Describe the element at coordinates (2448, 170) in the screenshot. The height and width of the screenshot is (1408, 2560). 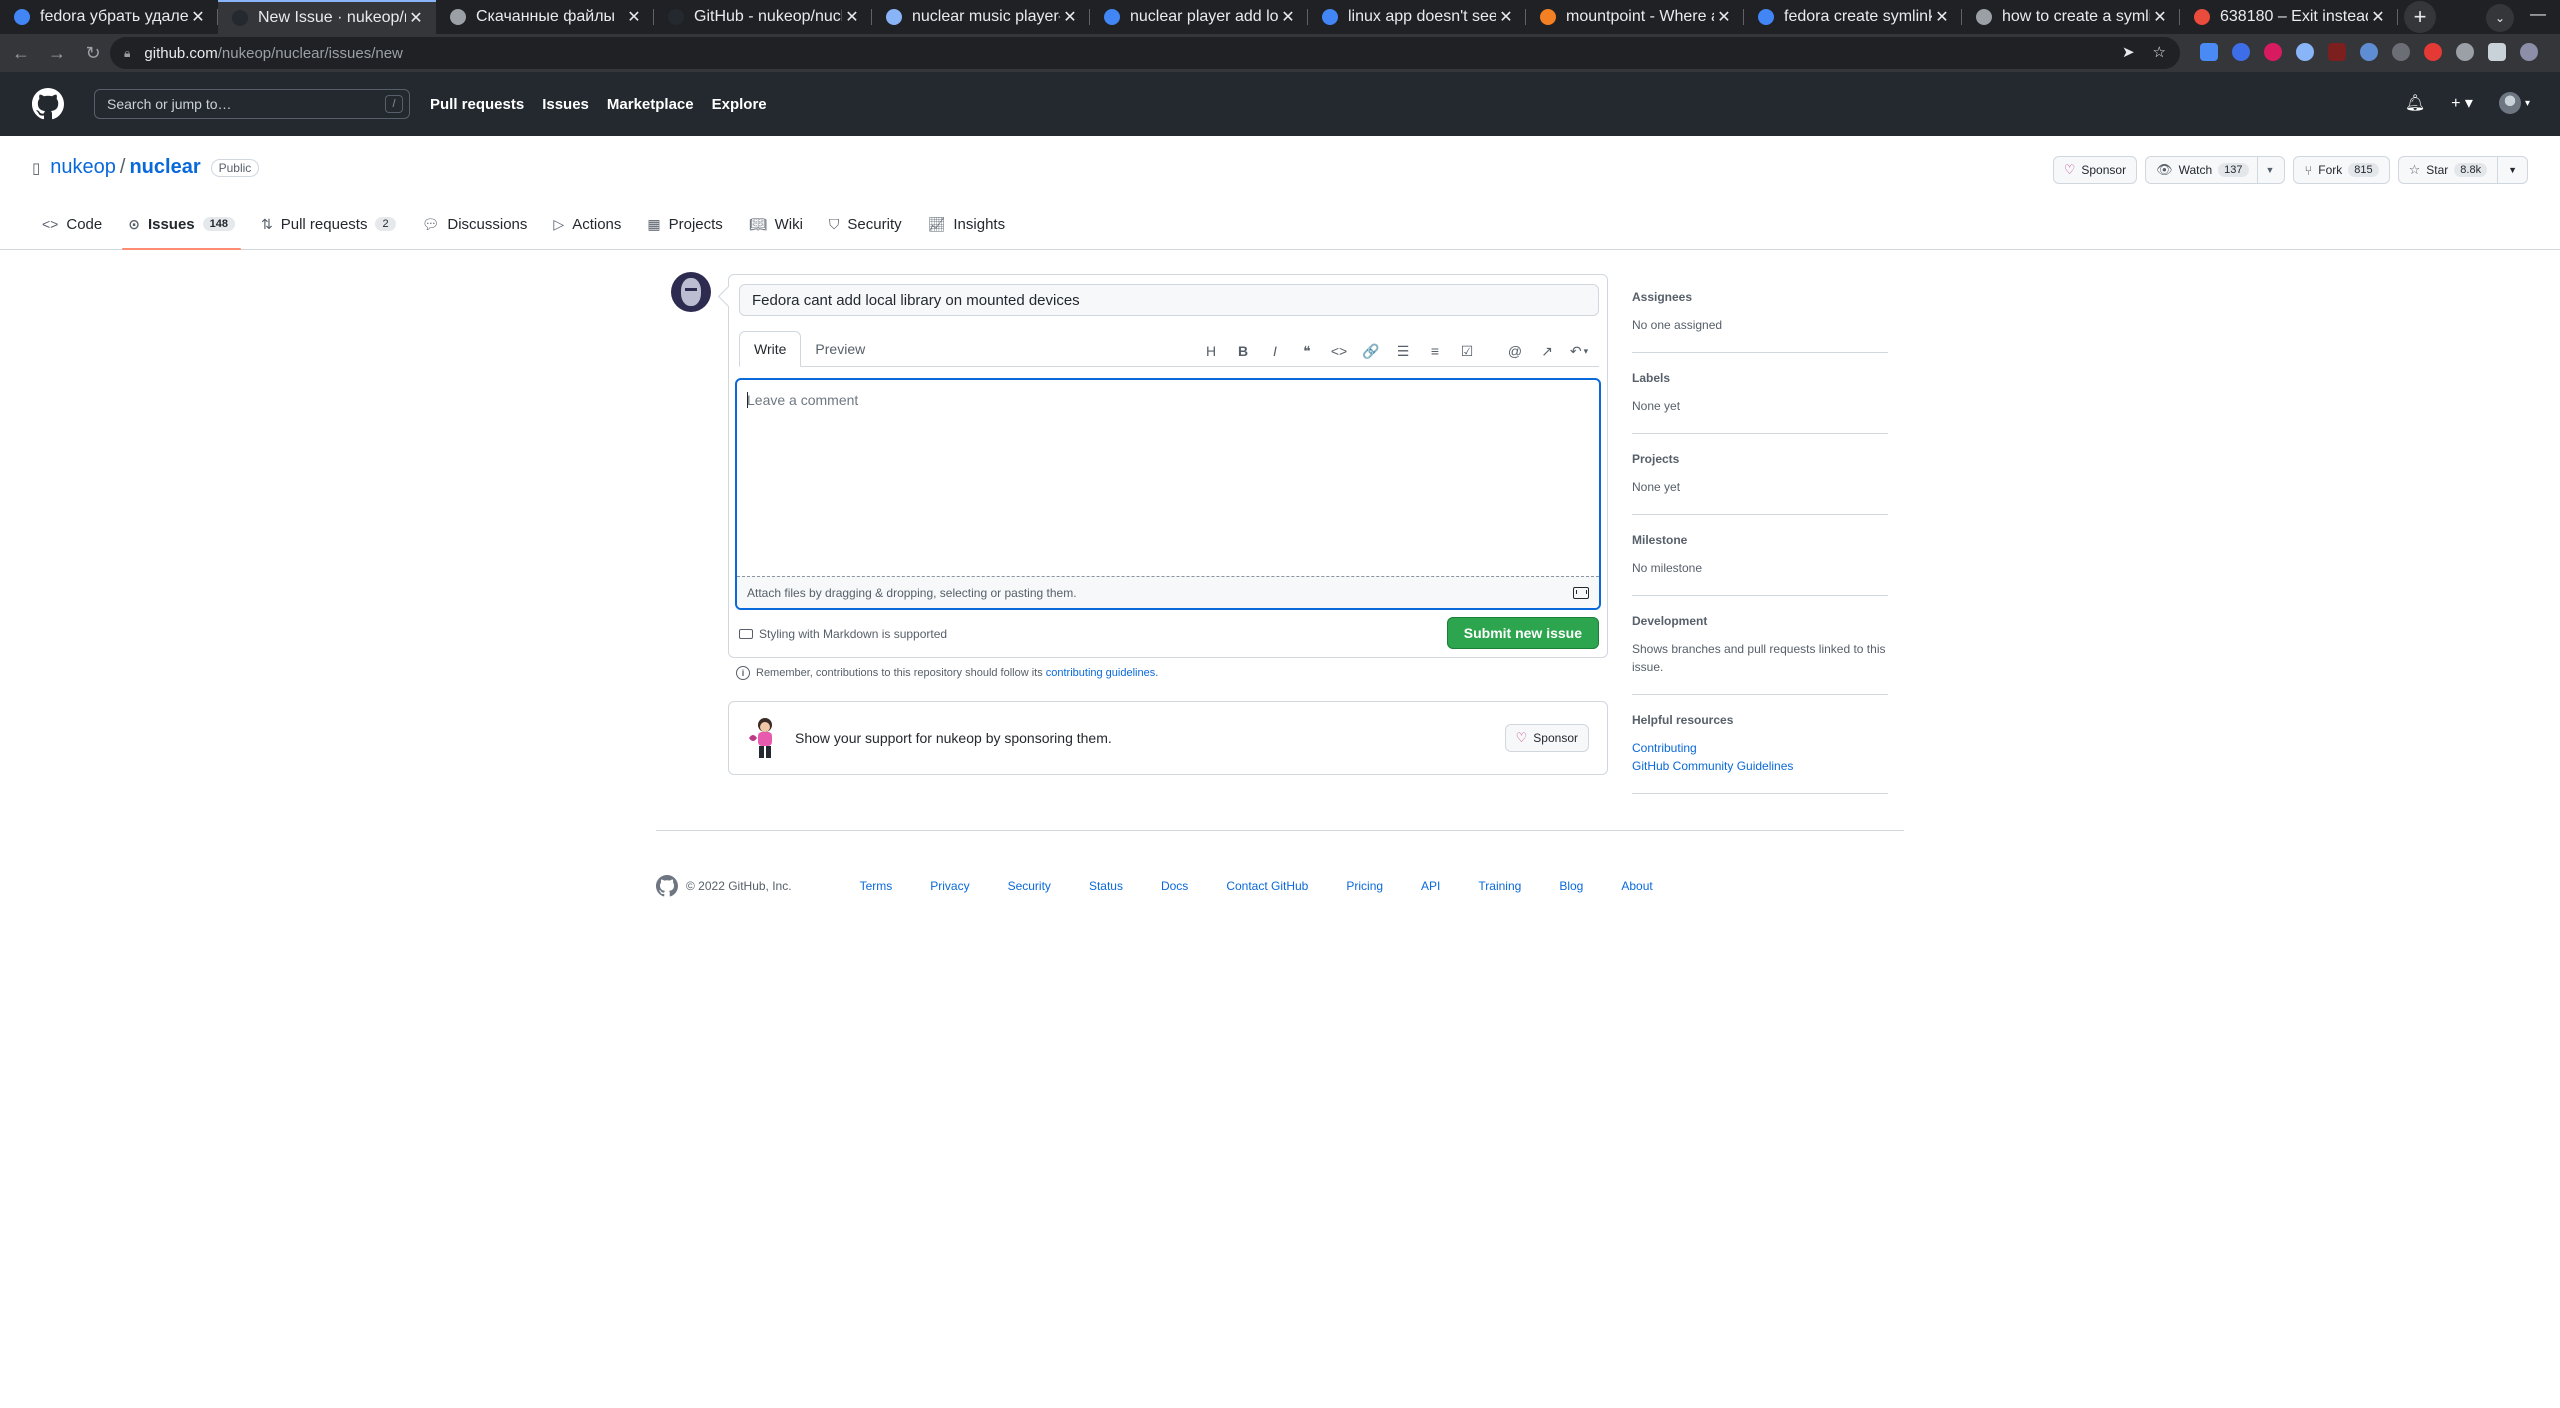
I see `star-button: ☆ Star 8.8k` at that location.